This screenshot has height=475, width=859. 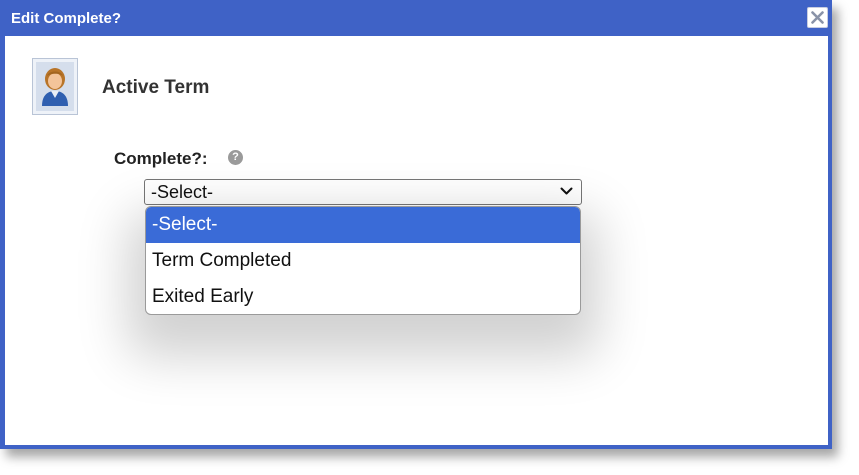 What do you see at coordinates (182, 192) in the screenshot?
I see `select-value: -Select-` at bounding box center [182, 192].